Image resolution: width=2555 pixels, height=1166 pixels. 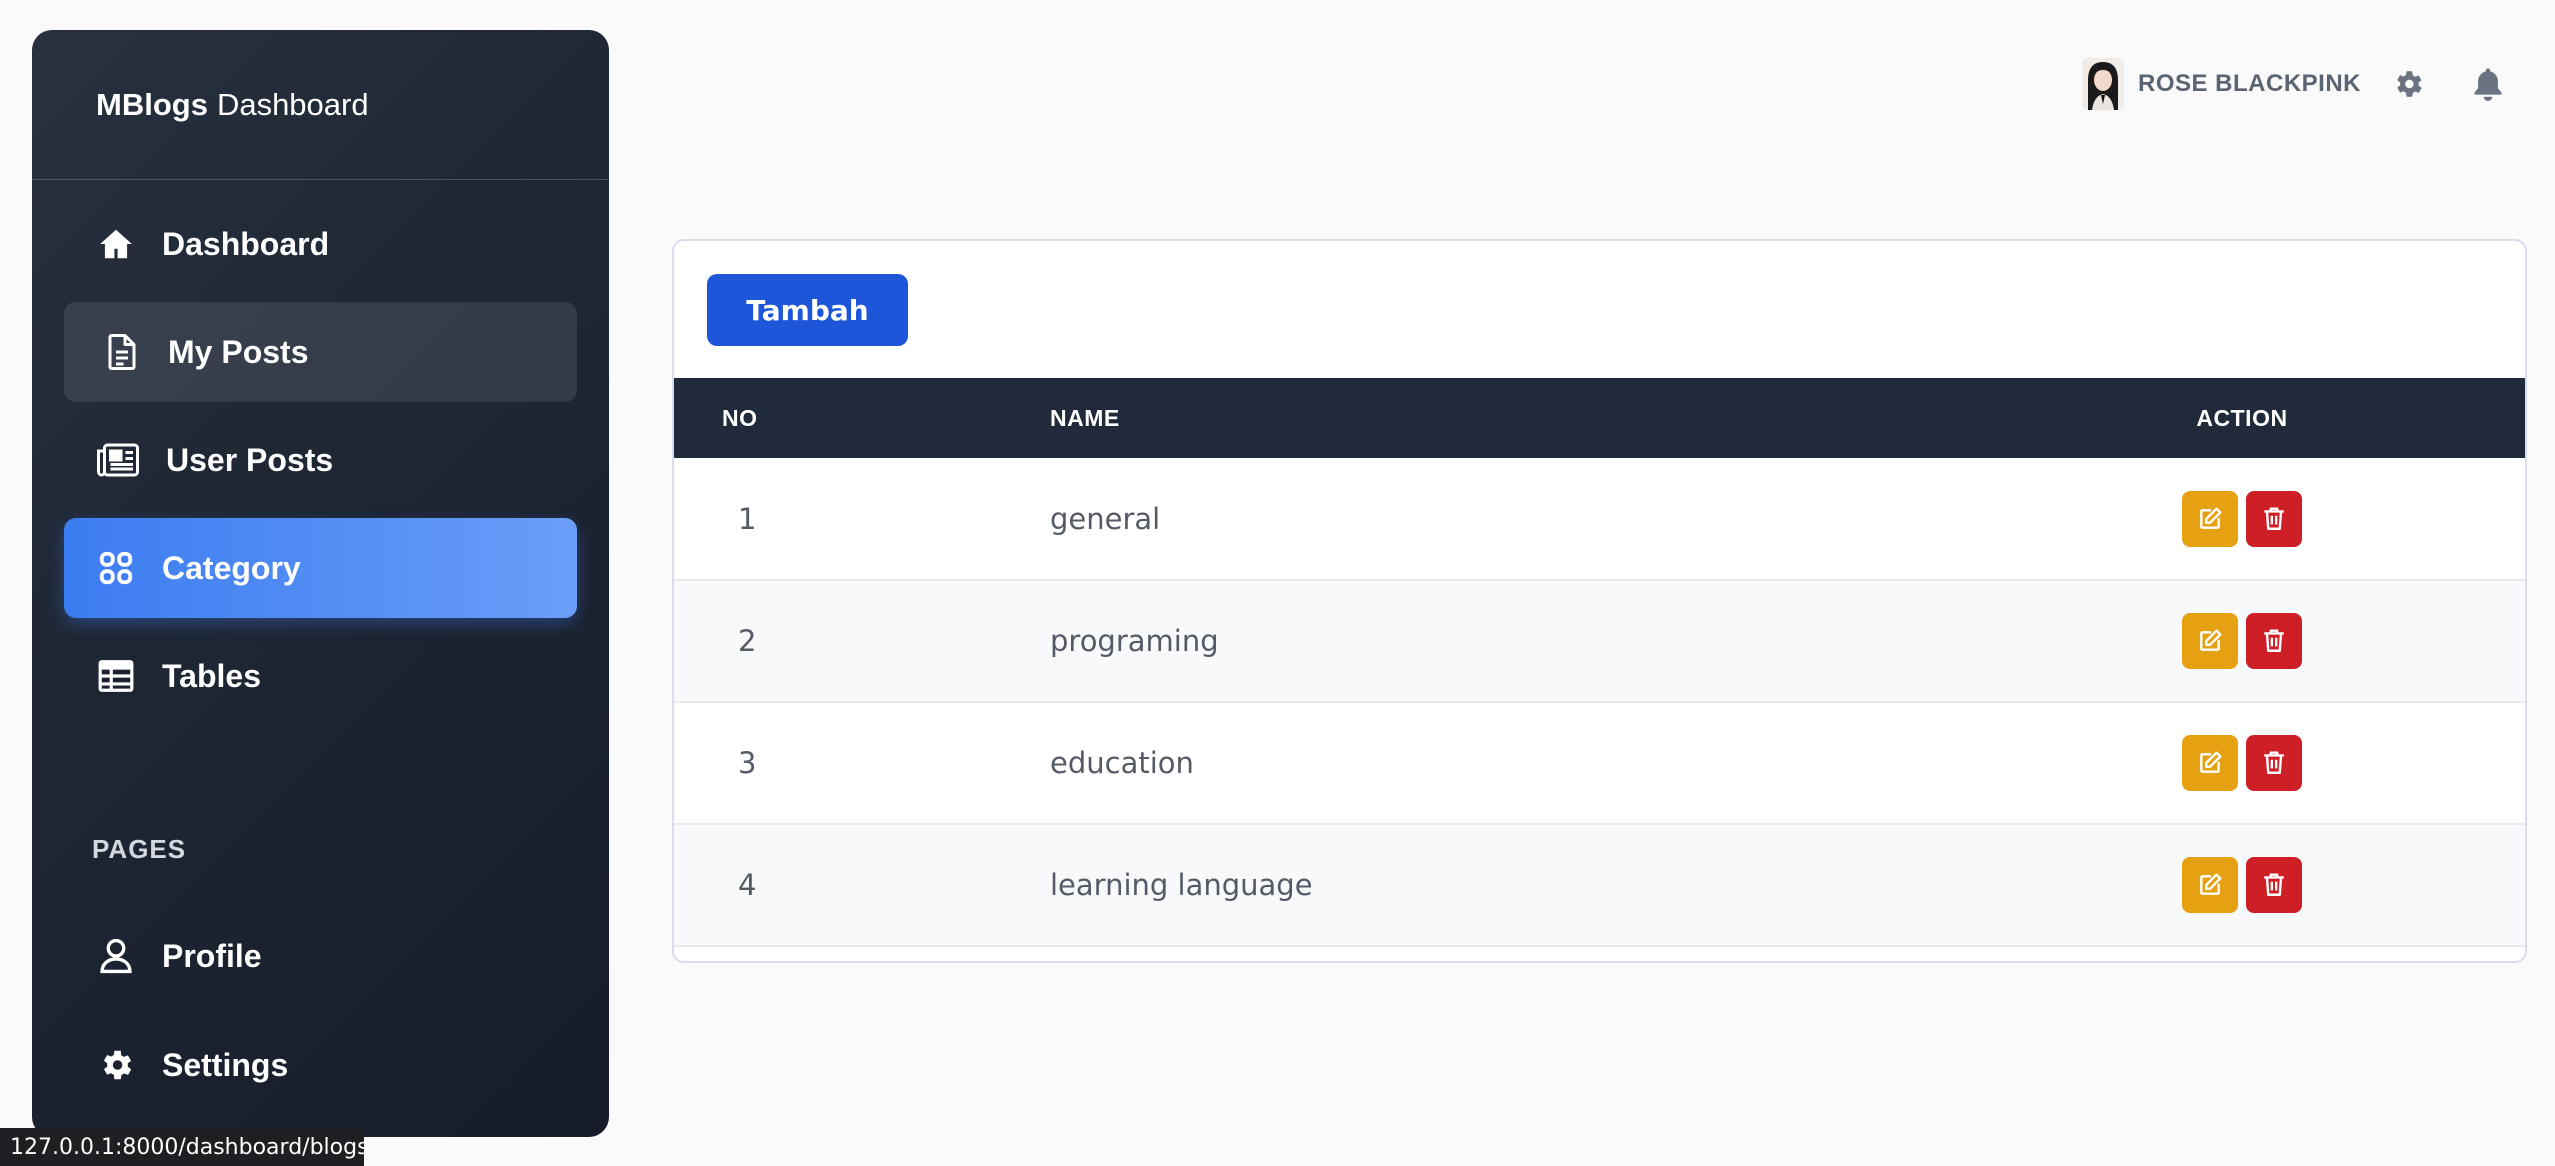 I want to click on sidebar-item-label: My Posts, so click(x=238, y=351).